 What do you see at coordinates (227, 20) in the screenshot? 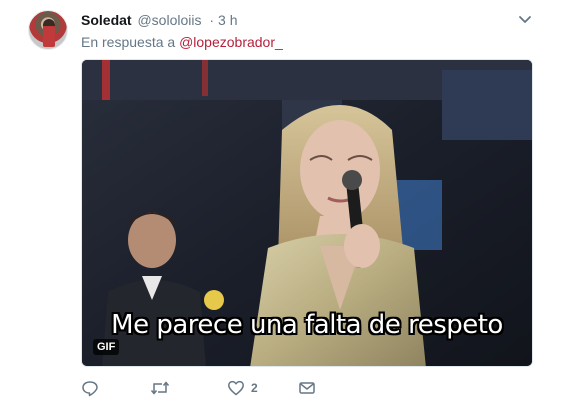
I see `tweet-time: 3 h` at bounding box center [227, 20].